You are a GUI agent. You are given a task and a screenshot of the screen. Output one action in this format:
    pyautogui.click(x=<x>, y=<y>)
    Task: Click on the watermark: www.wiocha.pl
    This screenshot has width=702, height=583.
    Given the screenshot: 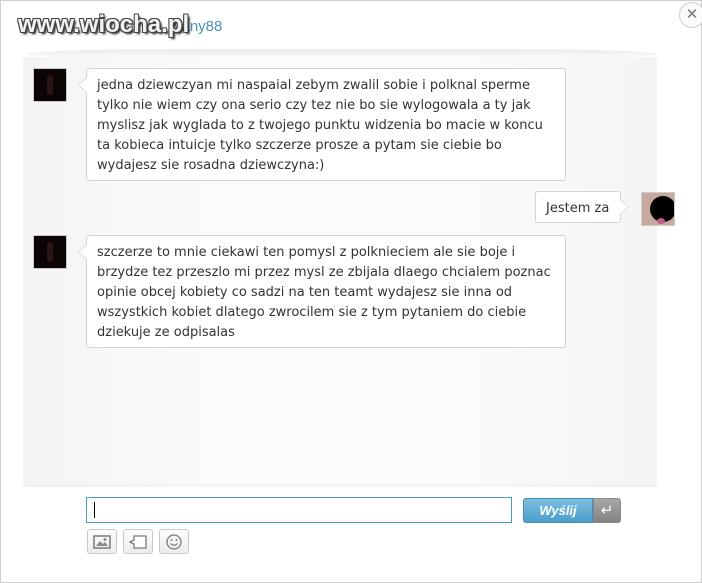 What is the action you would take?
    pyautogui.click(x=104, y=24)
    